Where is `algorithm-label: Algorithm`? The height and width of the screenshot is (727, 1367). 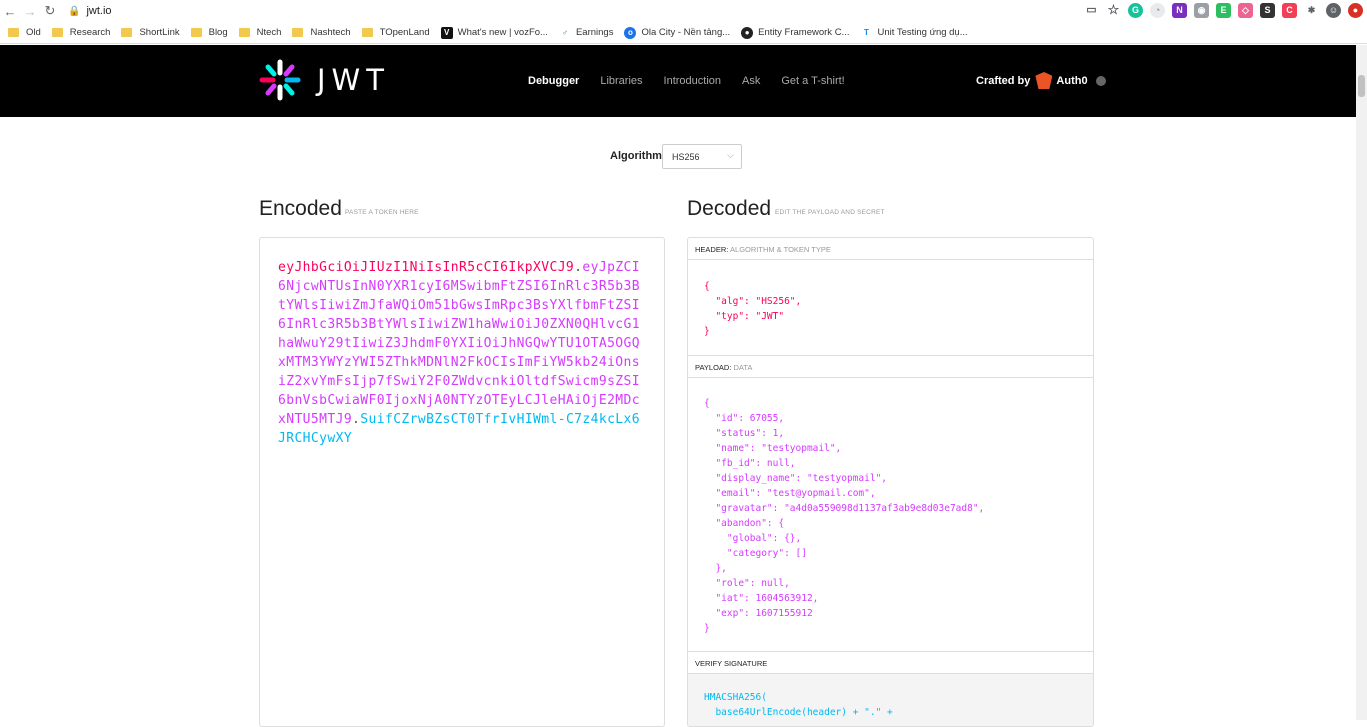 algorithm-label: Algorithm is located at coordinates (636, 156).